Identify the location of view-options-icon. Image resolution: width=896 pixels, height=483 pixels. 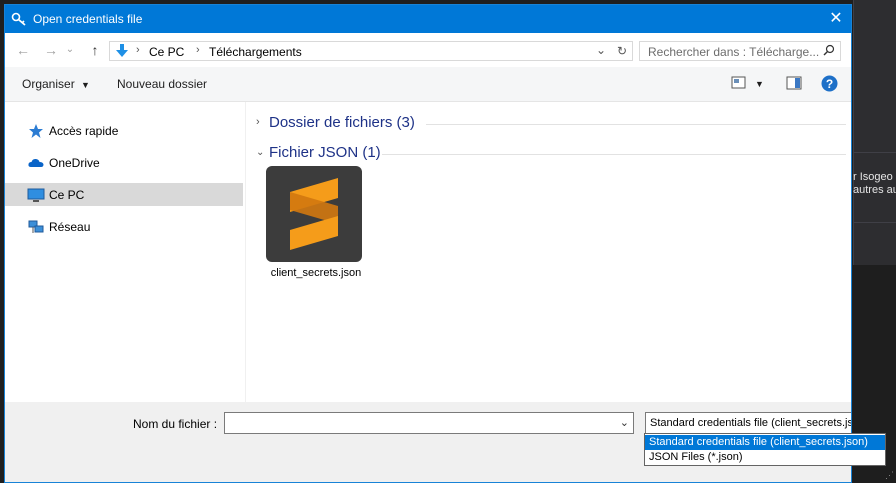
(739, 83).